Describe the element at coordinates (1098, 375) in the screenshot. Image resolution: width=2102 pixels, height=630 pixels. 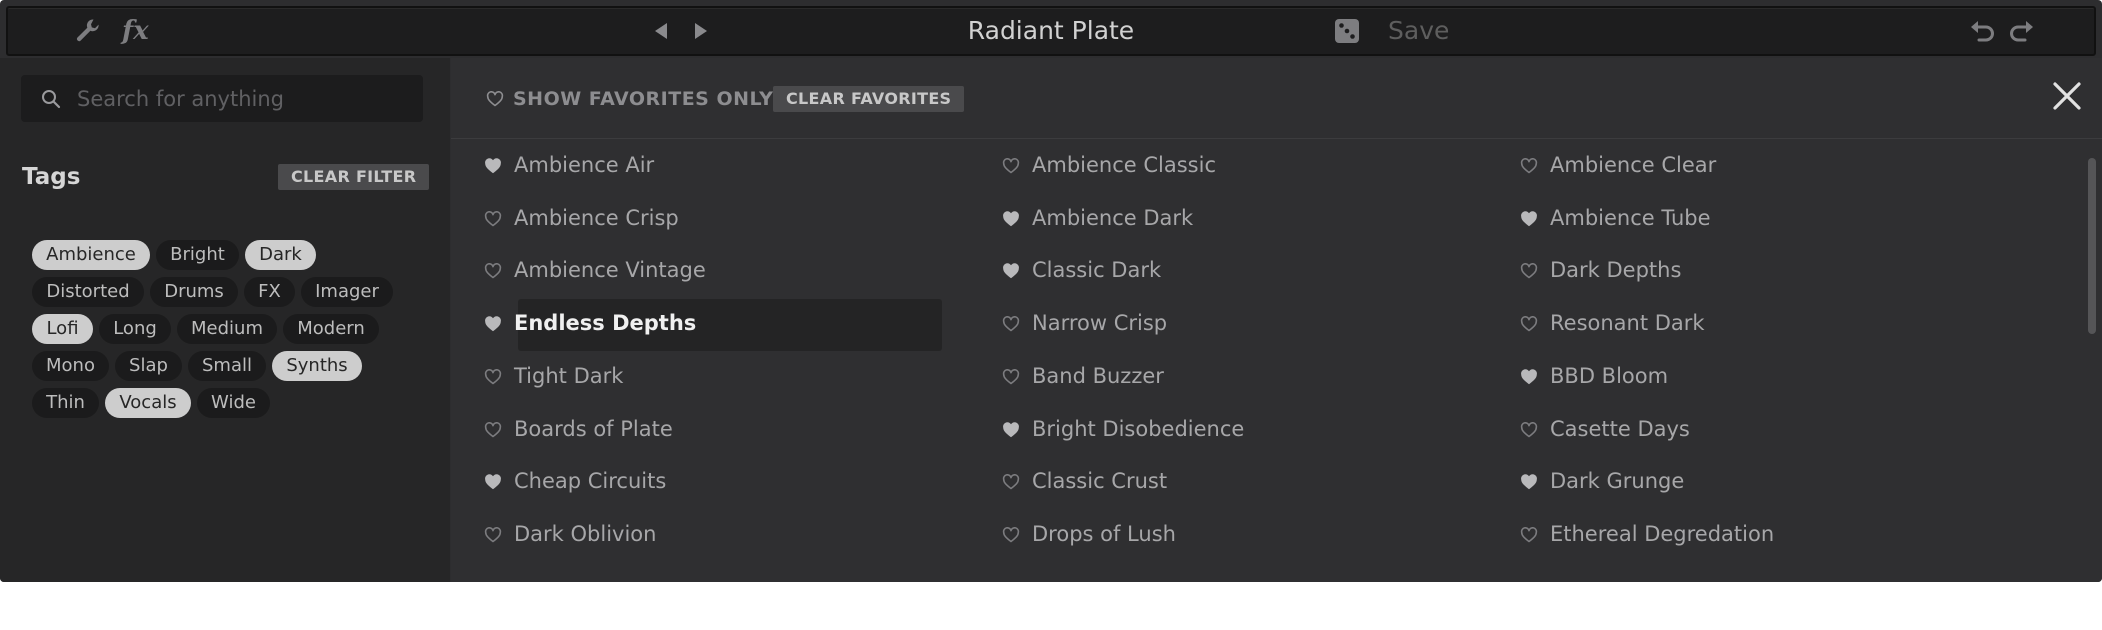
I see `preset-name: Band Buzzer` at that location.